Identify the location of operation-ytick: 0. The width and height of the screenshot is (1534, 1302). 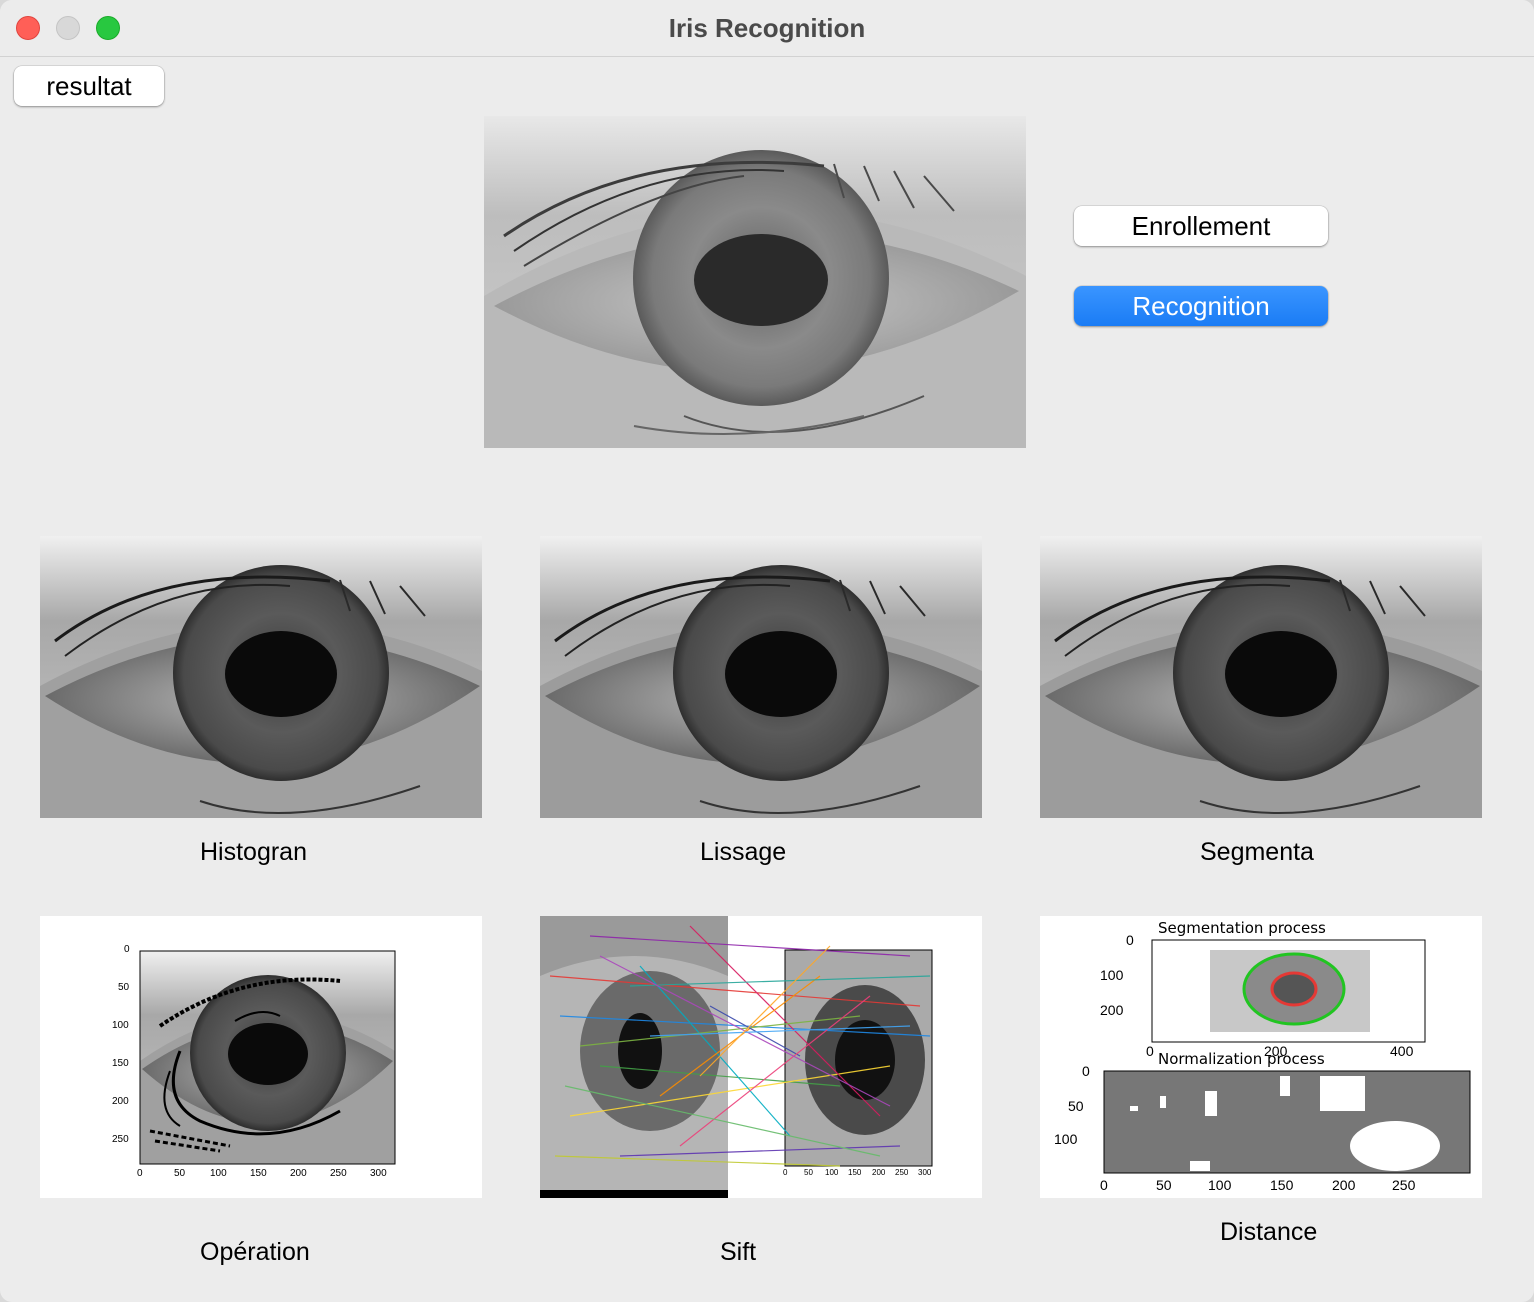
(127, 949).